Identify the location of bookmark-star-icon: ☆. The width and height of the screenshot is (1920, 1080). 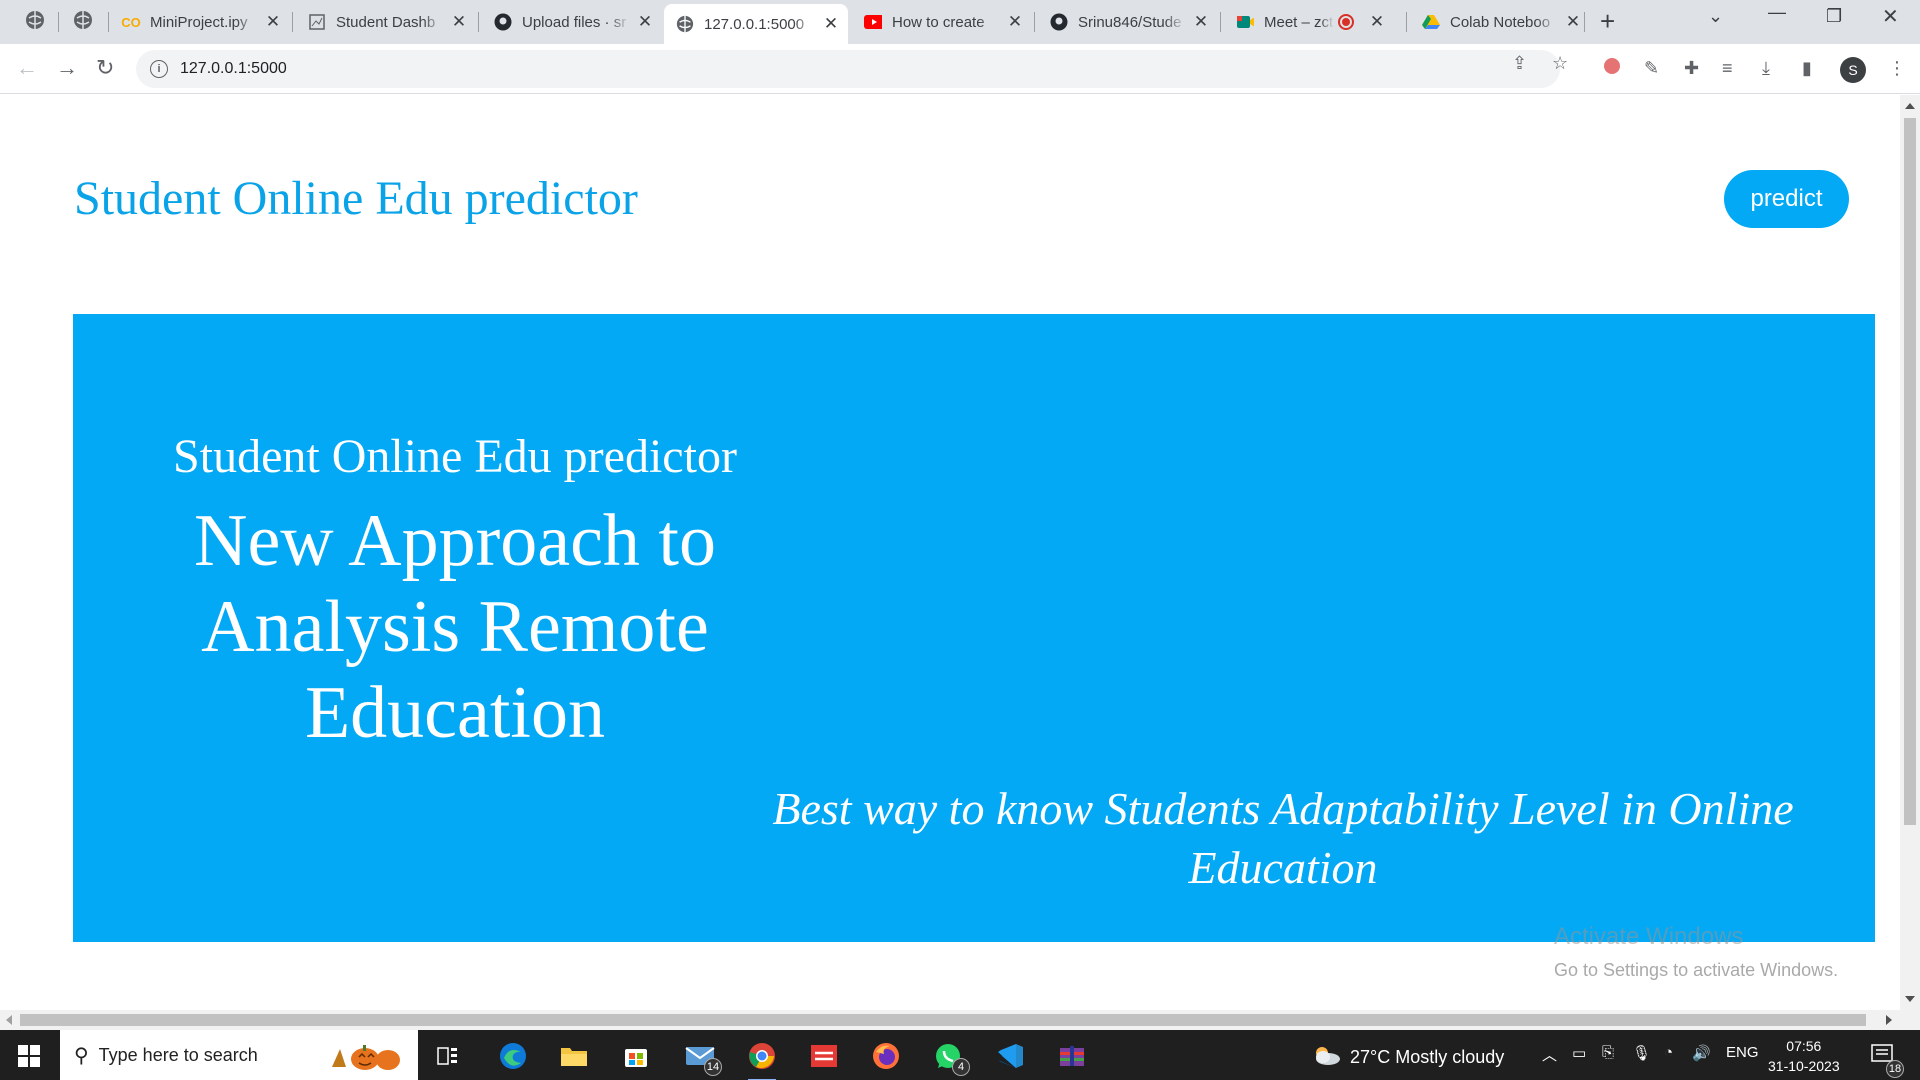
(1560, 63).